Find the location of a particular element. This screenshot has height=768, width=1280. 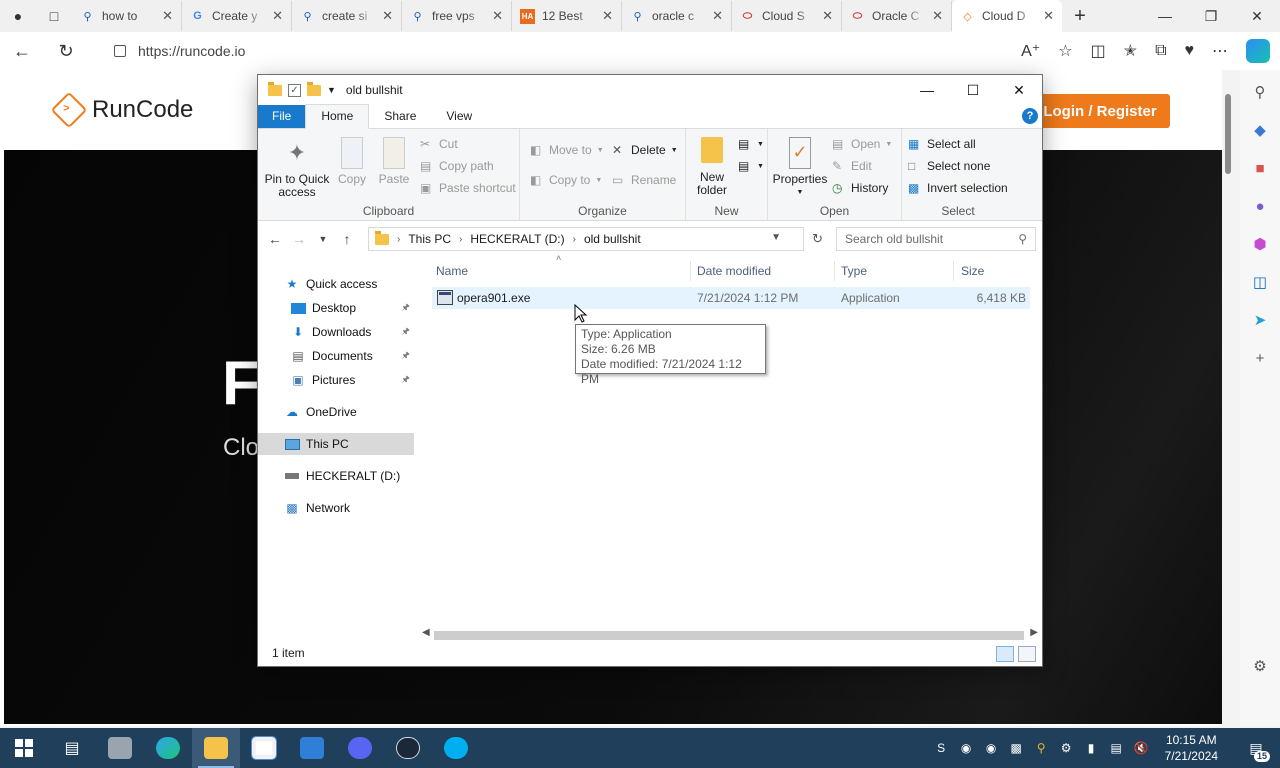

copy-button: Copy is located at coordinates (352, 161).